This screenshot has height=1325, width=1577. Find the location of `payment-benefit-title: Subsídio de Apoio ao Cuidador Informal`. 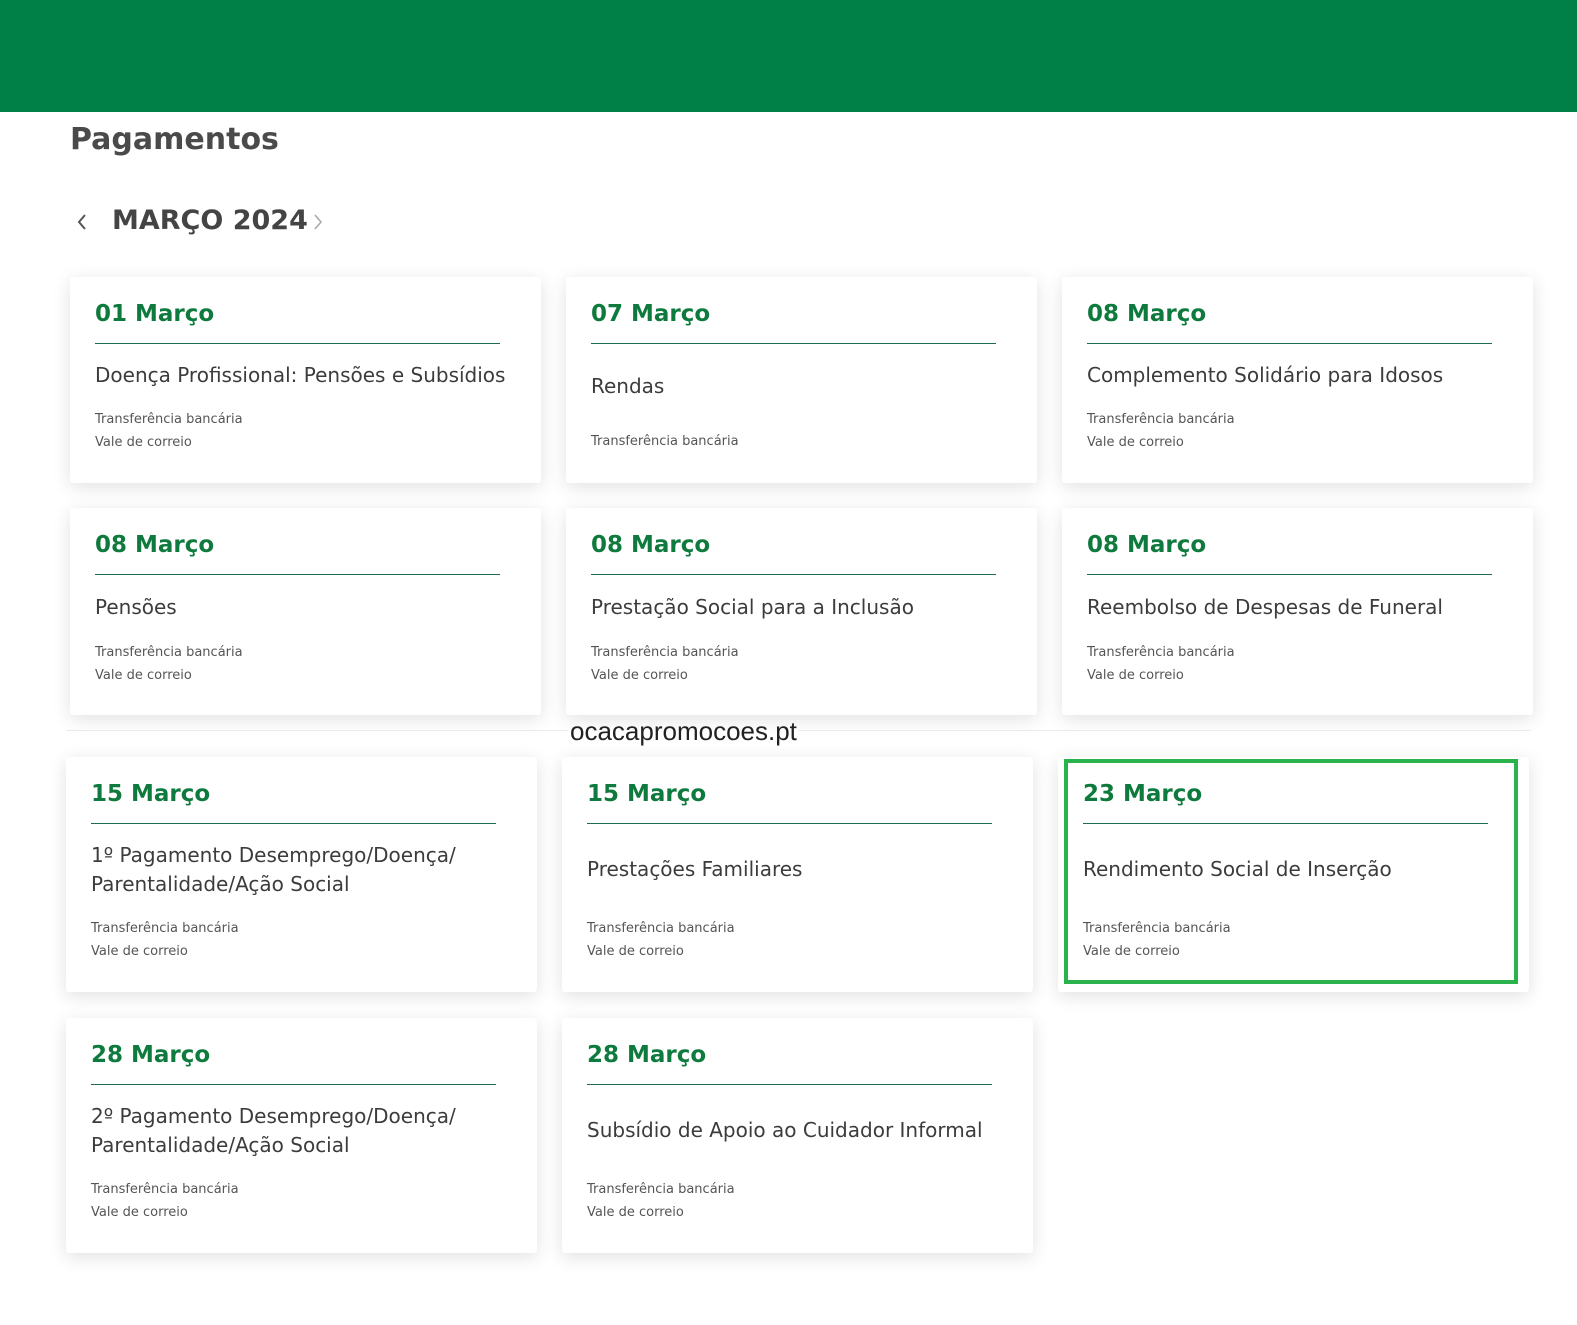

payment-benefit-title: Subsídio de Apoio ao Cuidador Informal is located at coordinates (785, 1130).